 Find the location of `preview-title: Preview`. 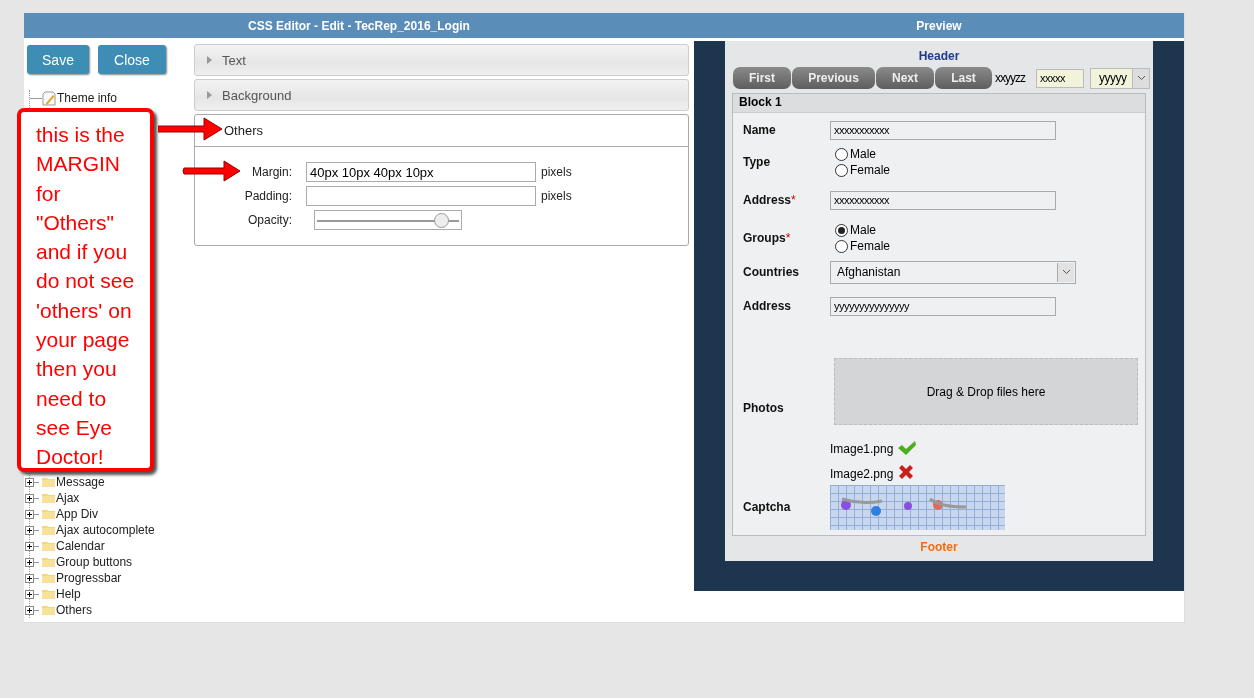

preview-title: Preview is located at coordinates (939, 25).